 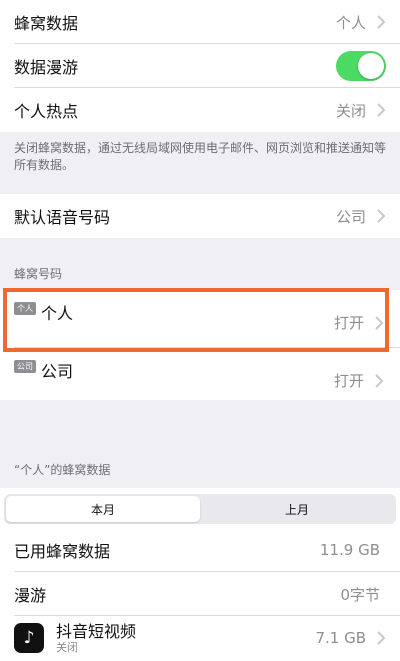 What do you see at coordinates (30, 595) in the screenshot?
I see `roaming-usage-label: 漫游` at bounding box center [30, 595].